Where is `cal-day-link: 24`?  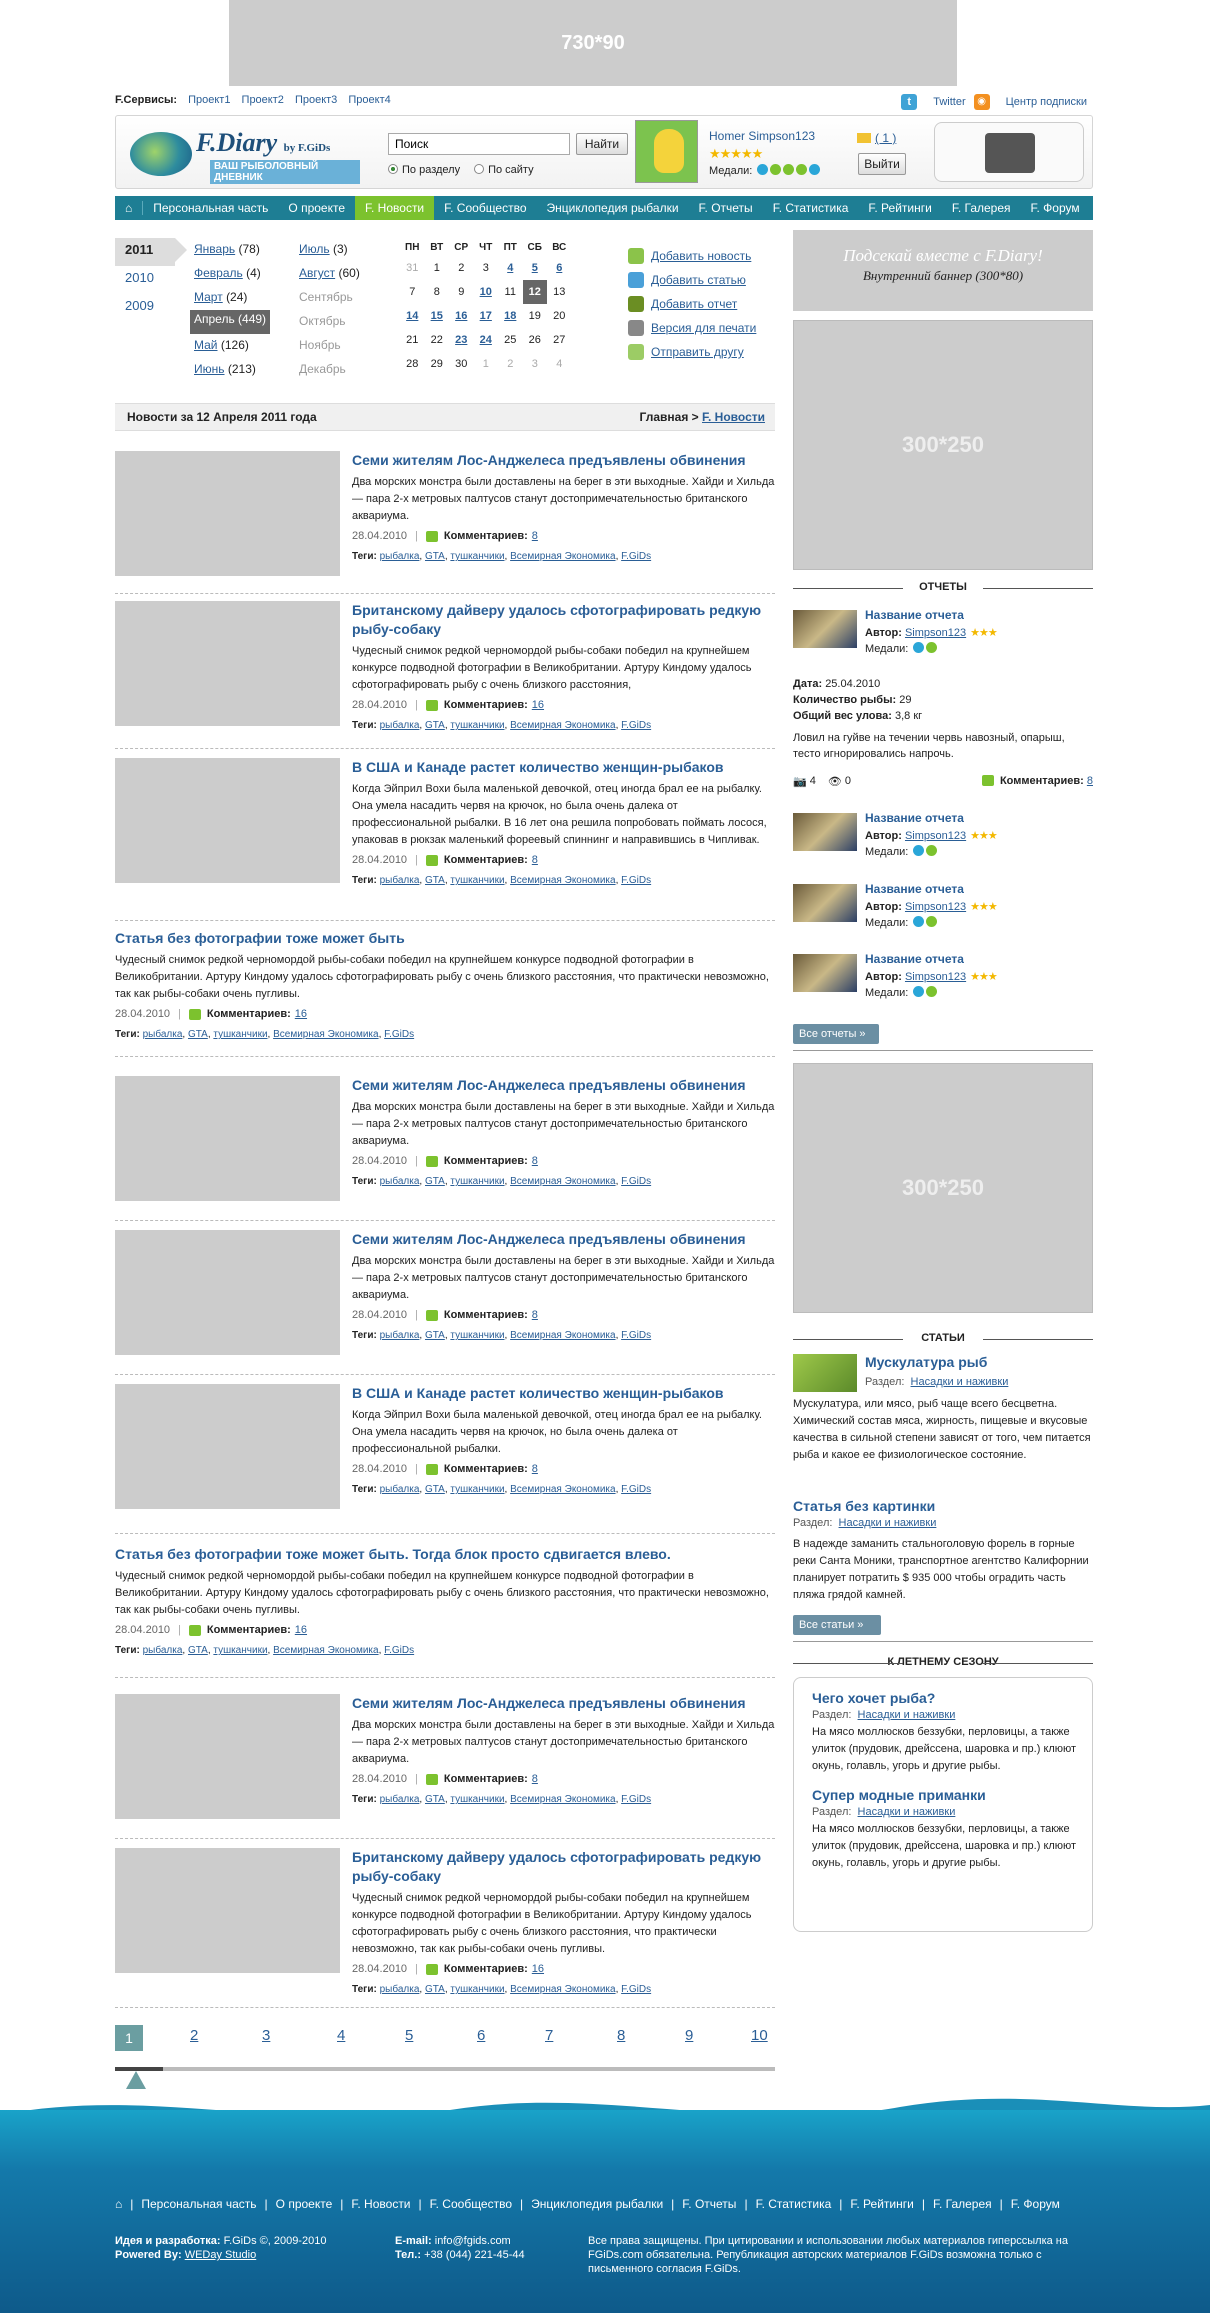
cal-day-link: 24 is located at coordinates (486, 340).